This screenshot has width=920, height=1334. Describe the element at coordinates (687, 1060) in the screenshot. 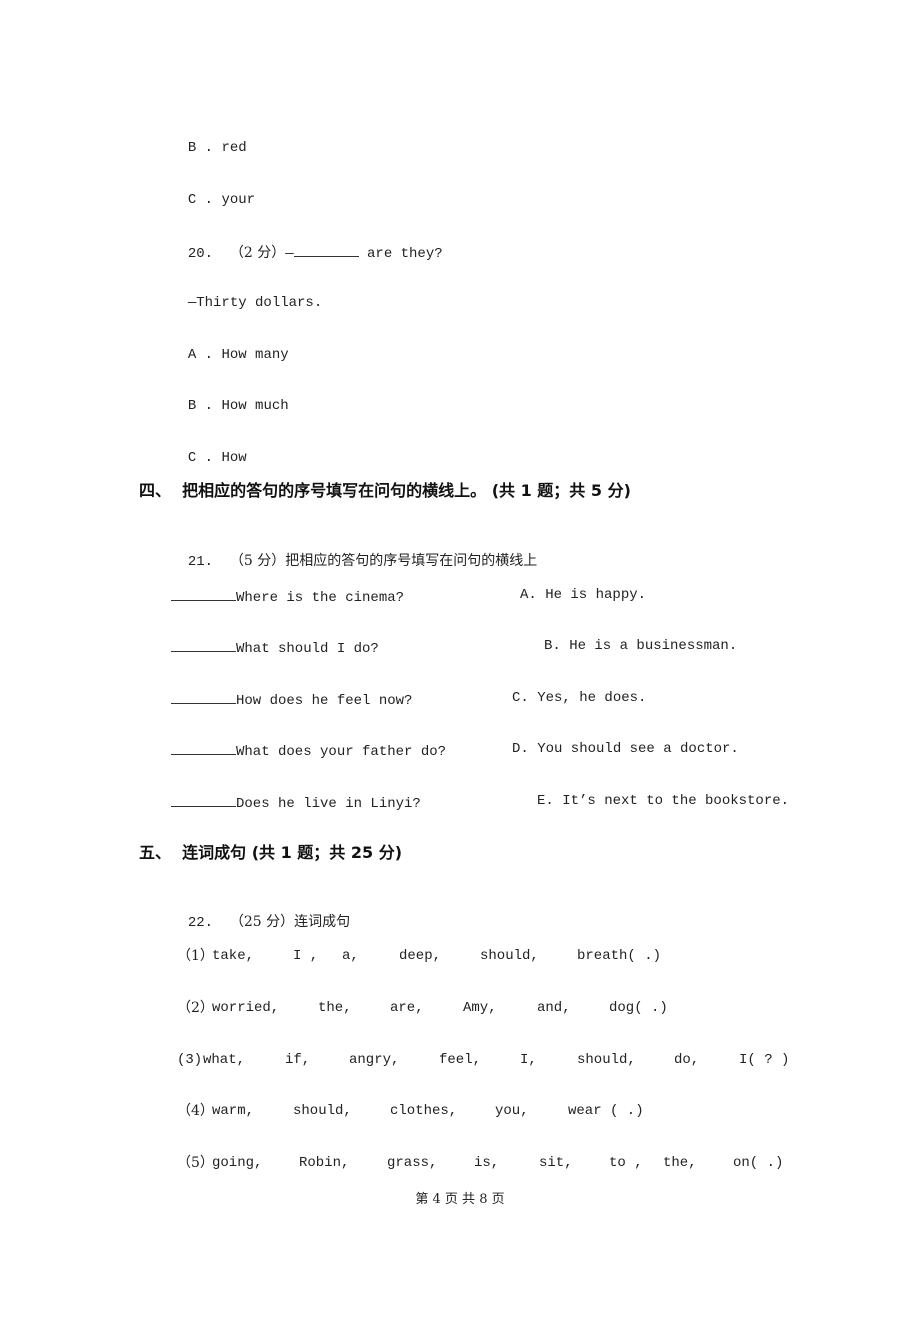

I see `word-token: do,` at that location.